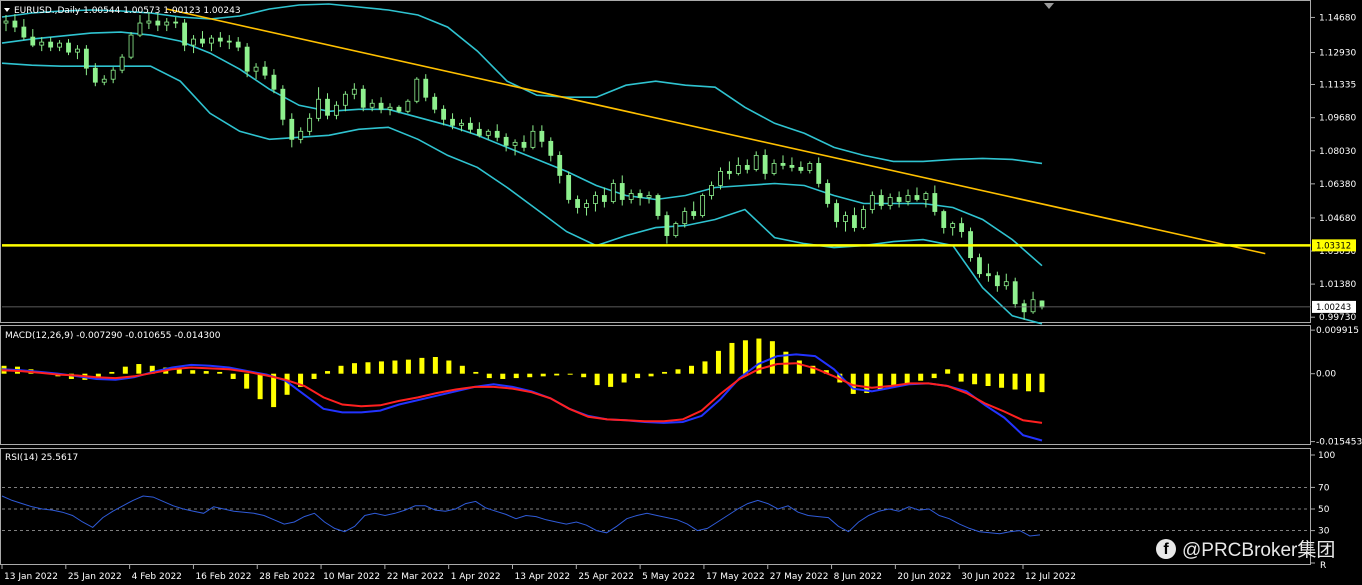 Image resolution: width=1362 pixels, height=585 pixels. What do you see at coordinates (1337, 185) in the screenshot?
I see `price-axis-tick-label: 1.06380` at bounding box center [1337, 185].